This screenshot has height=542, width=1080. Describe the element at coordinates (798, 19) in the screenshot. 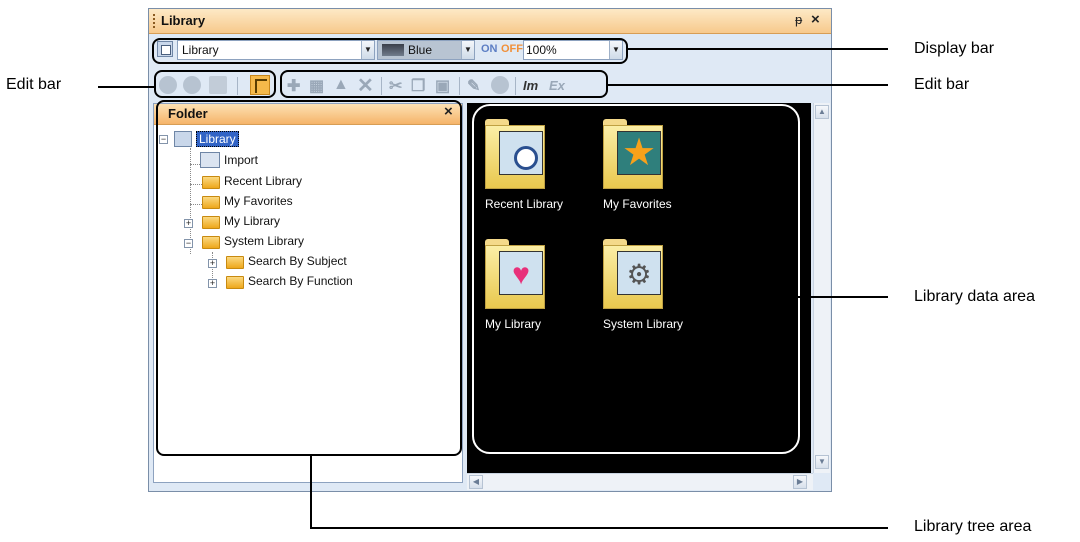

I see `pin-icon: ᵽ` at that location.